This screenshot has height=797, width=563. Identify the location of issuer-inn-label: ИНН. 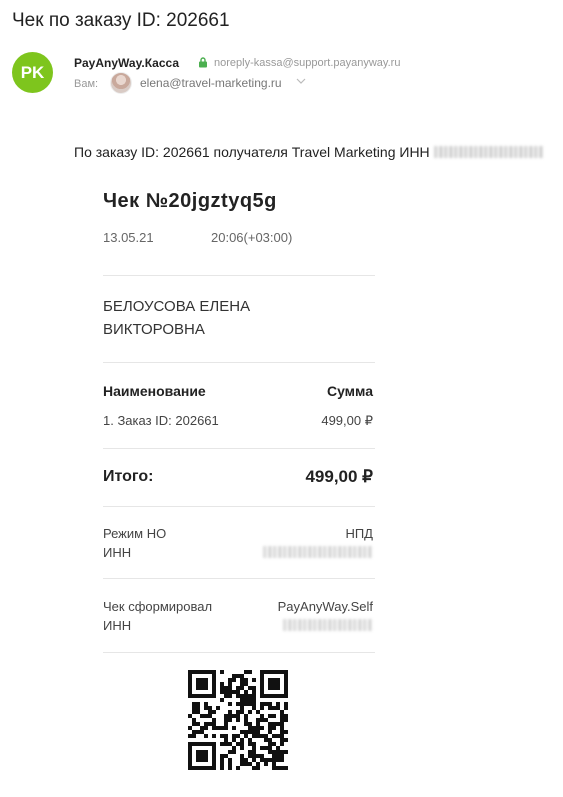
(117, 625).